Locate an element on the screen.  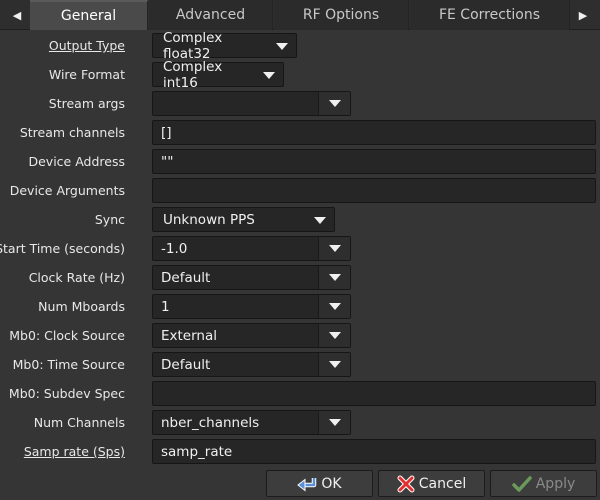
checkmark-icon is located at coordinates (521, 484).